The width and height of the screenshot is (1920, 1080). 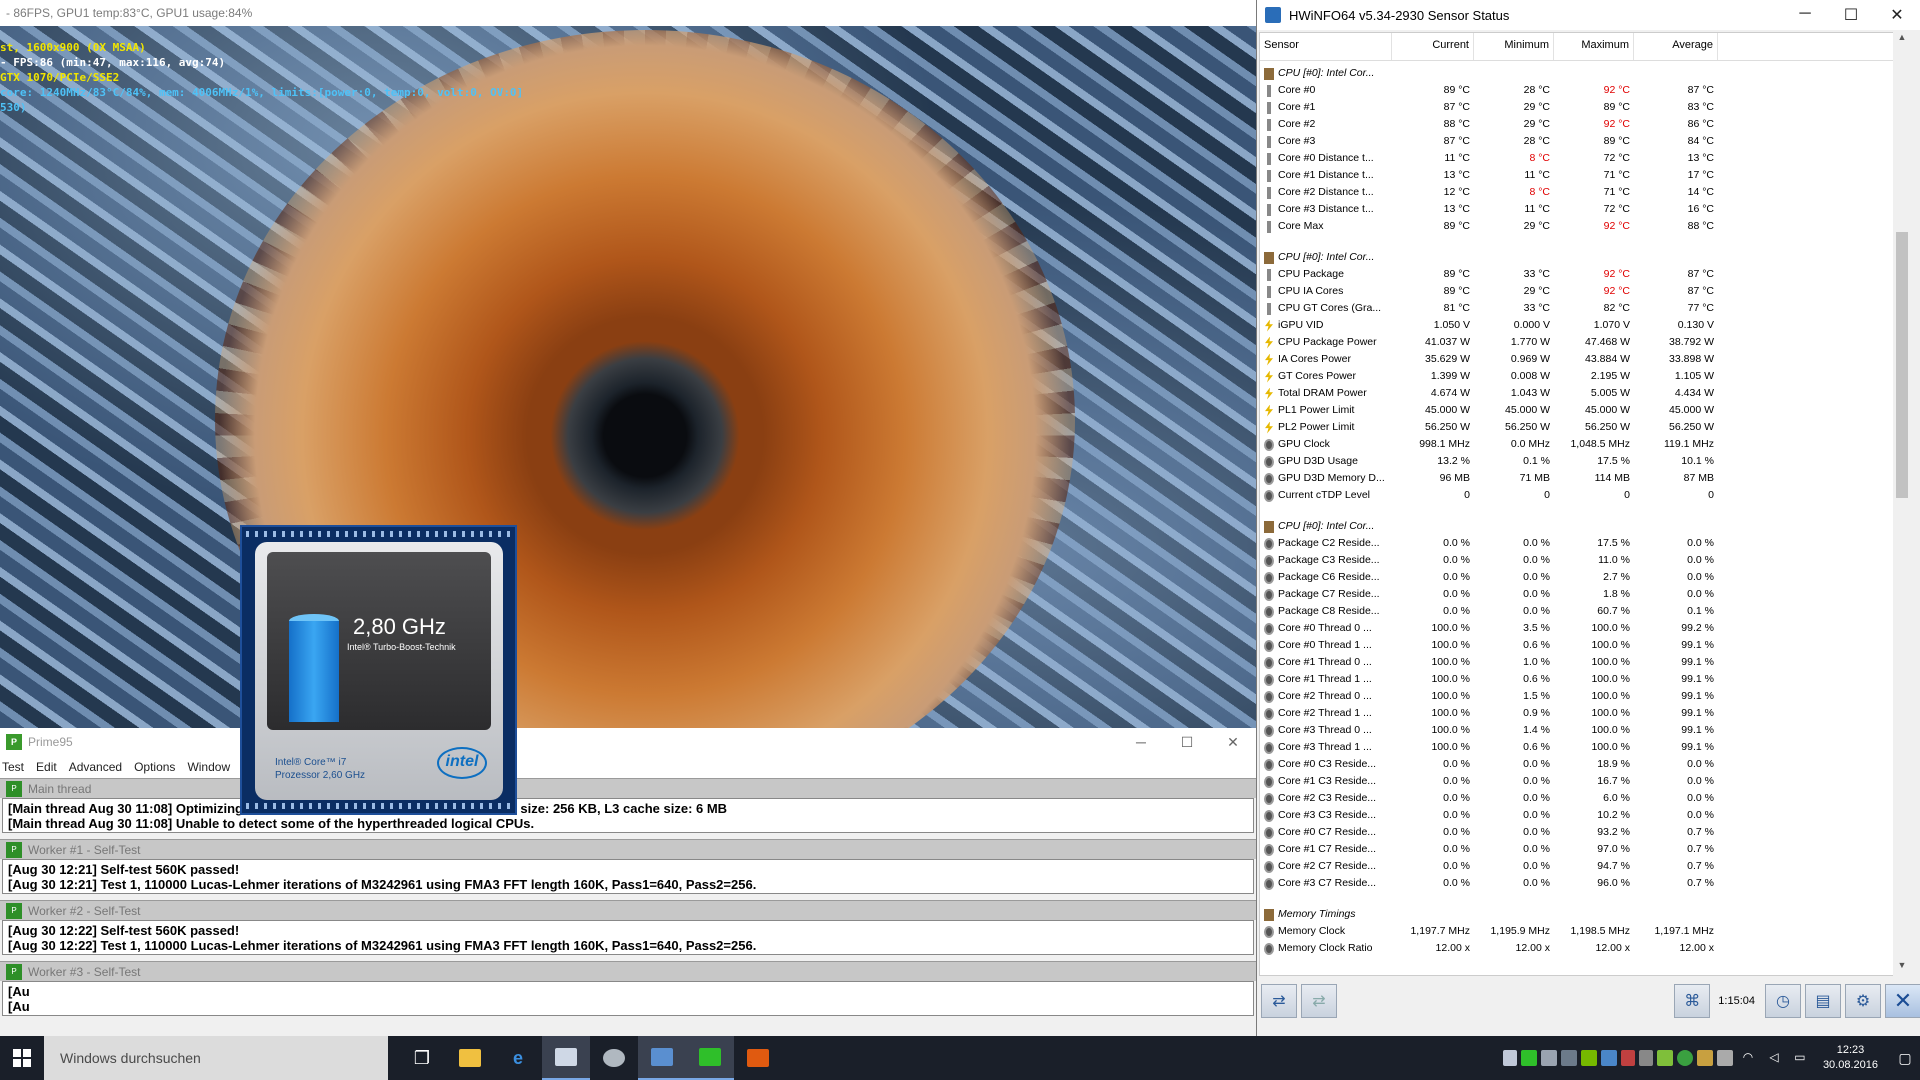 What do you see at coordinates (628, 788) in the screenshot?
I see `thread-title-main: P Main thread` at bounding box center [628, 788].